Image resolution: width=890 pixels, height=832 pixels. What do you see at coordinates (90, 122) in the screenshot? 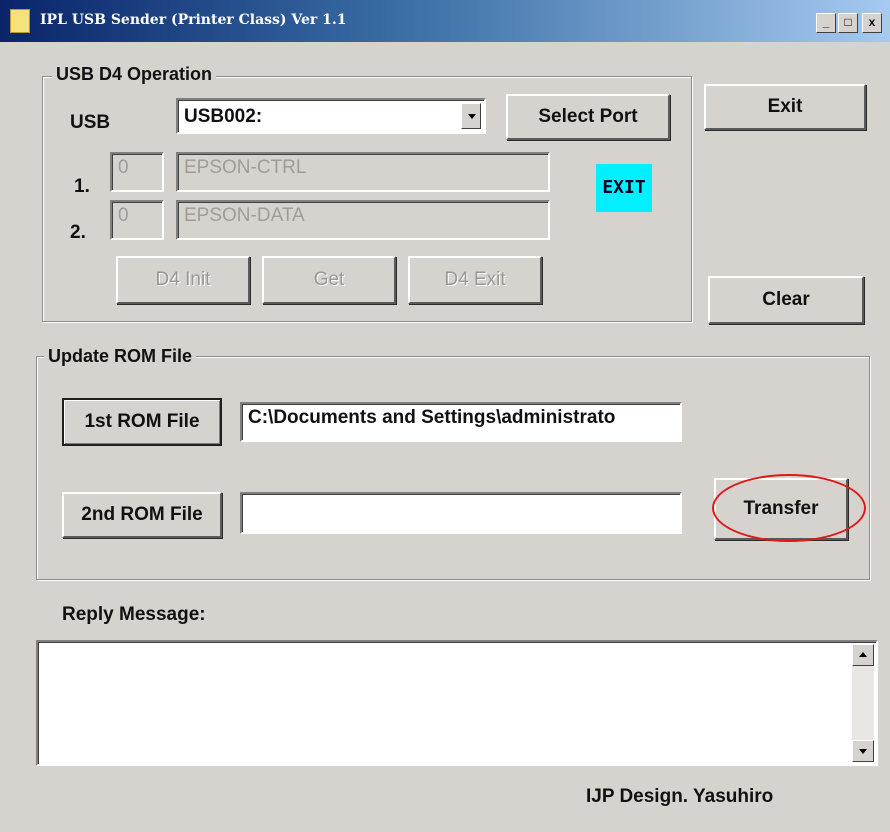
I see `usb-label: USB` at bounding box center [90, 122].